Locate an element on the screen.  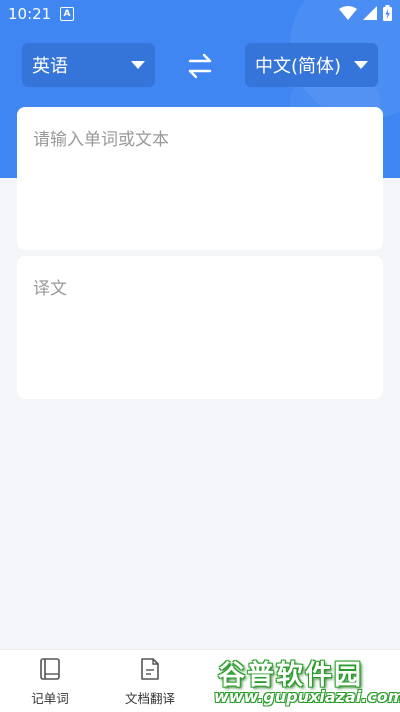
tab-label: 记单词 is located at coordinates (50, 698).